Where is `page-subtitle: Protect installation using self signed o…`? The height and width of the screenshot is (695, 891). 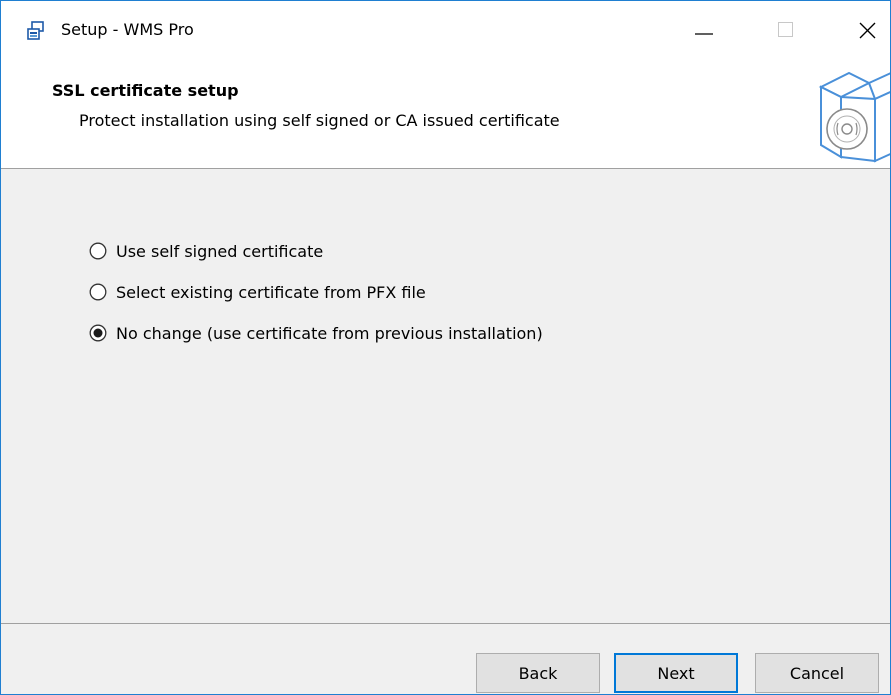
page-subtitle: Protect installation using self signed o… is located at coordinates (319, 120).